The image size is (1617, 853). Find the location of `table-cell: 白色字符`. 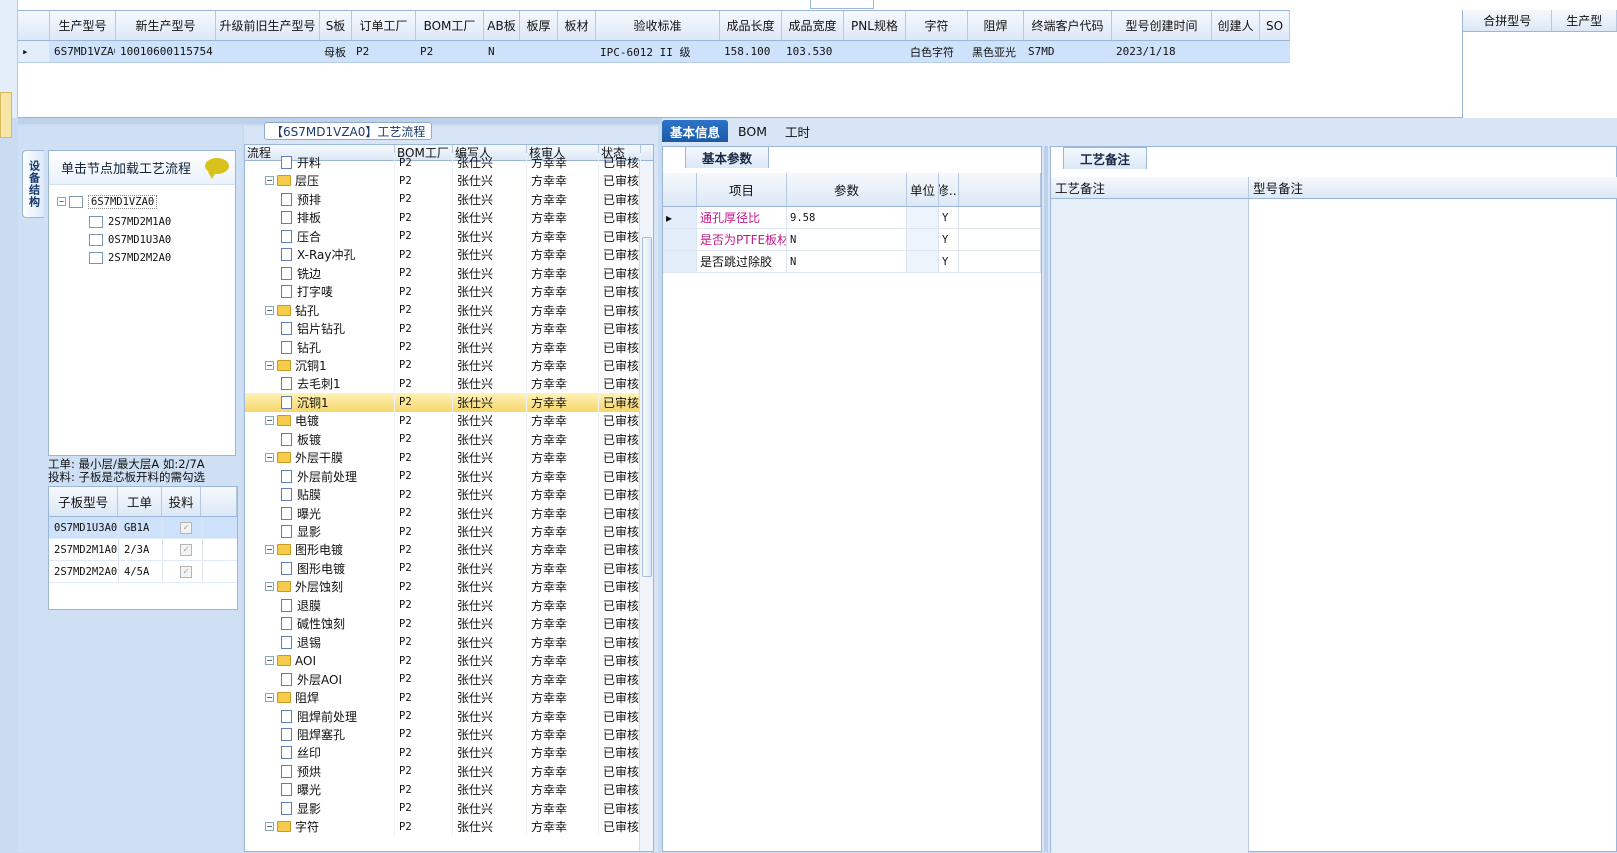

table-cell: 白色字符 is located at coordinates (937, 51).